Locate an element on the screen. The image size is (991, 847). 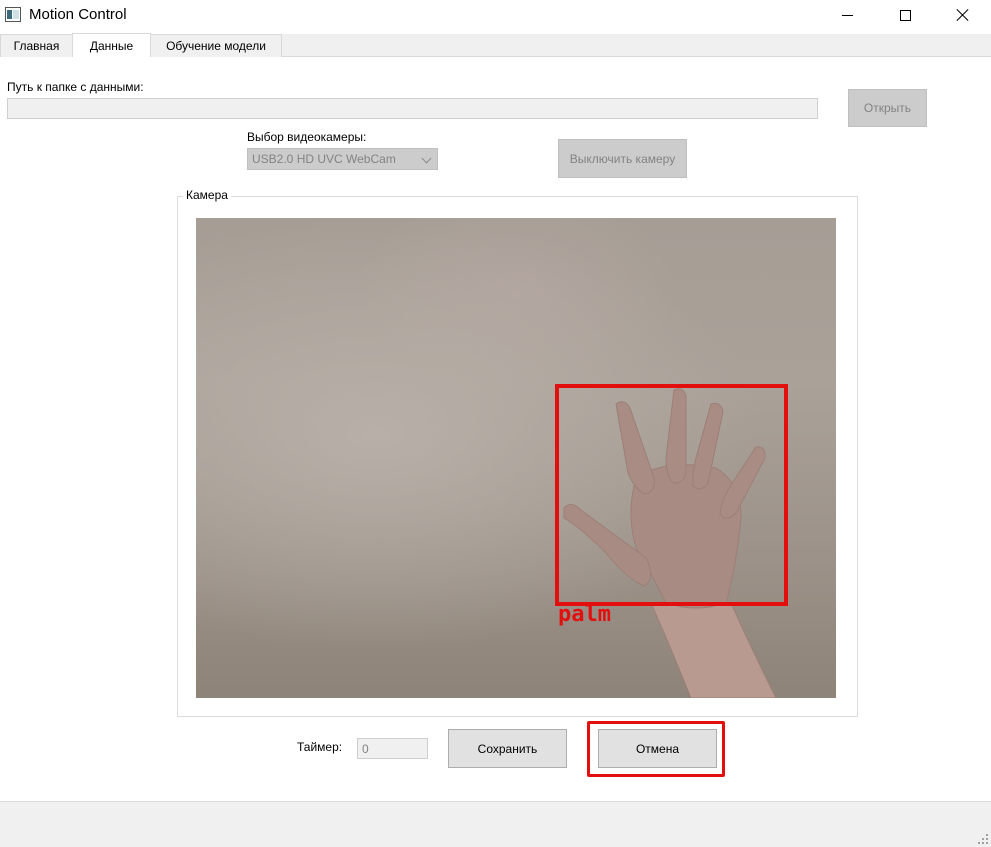
minimize-button is located at coordinates (847, 15).